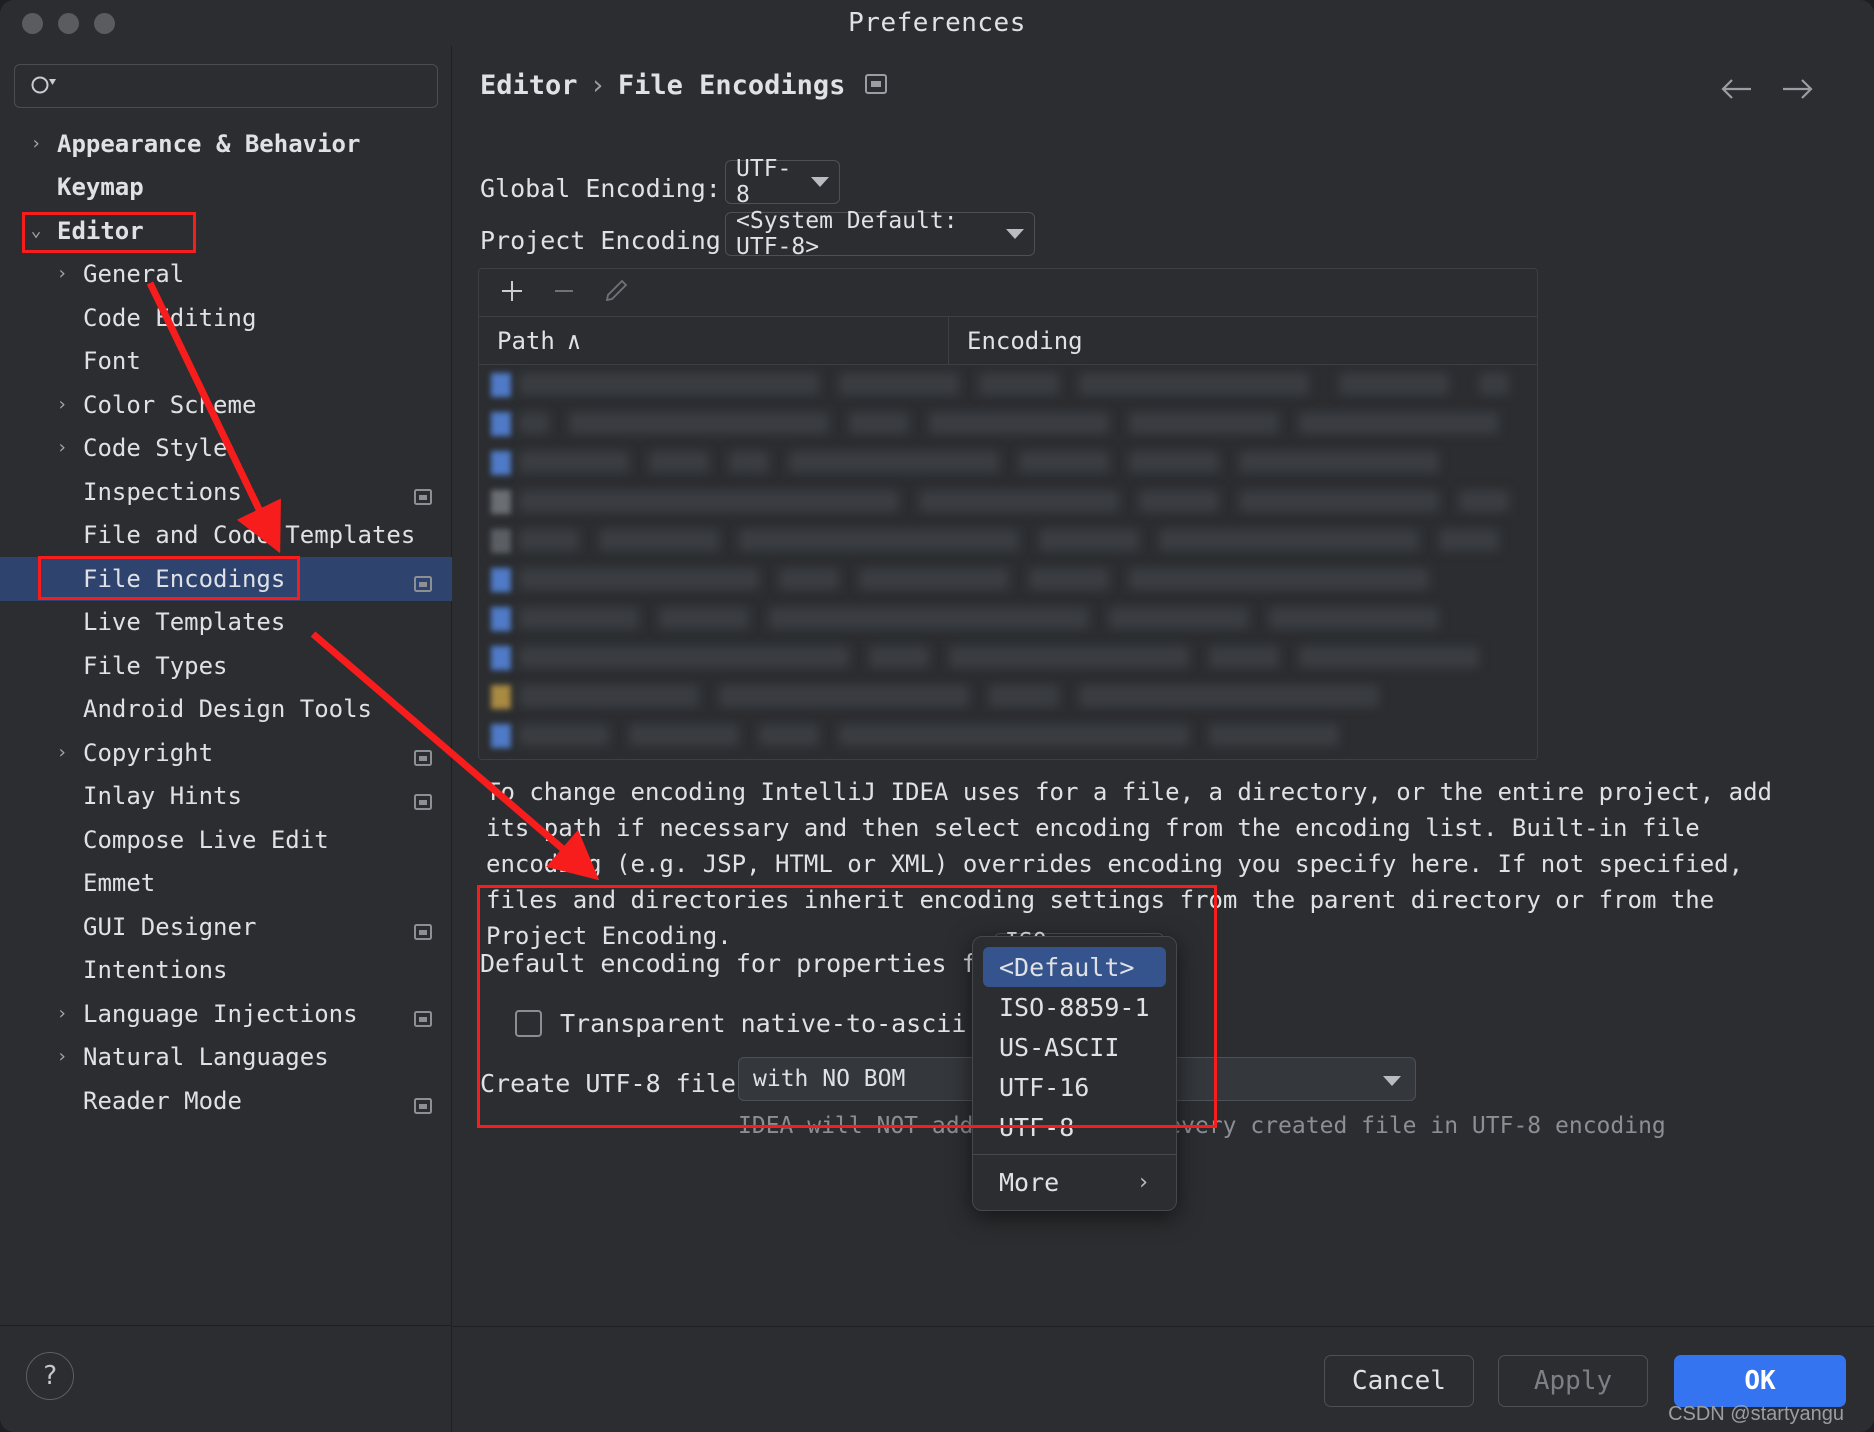  I want to click on cancel-button: Cancel, so click(1399, 1381).